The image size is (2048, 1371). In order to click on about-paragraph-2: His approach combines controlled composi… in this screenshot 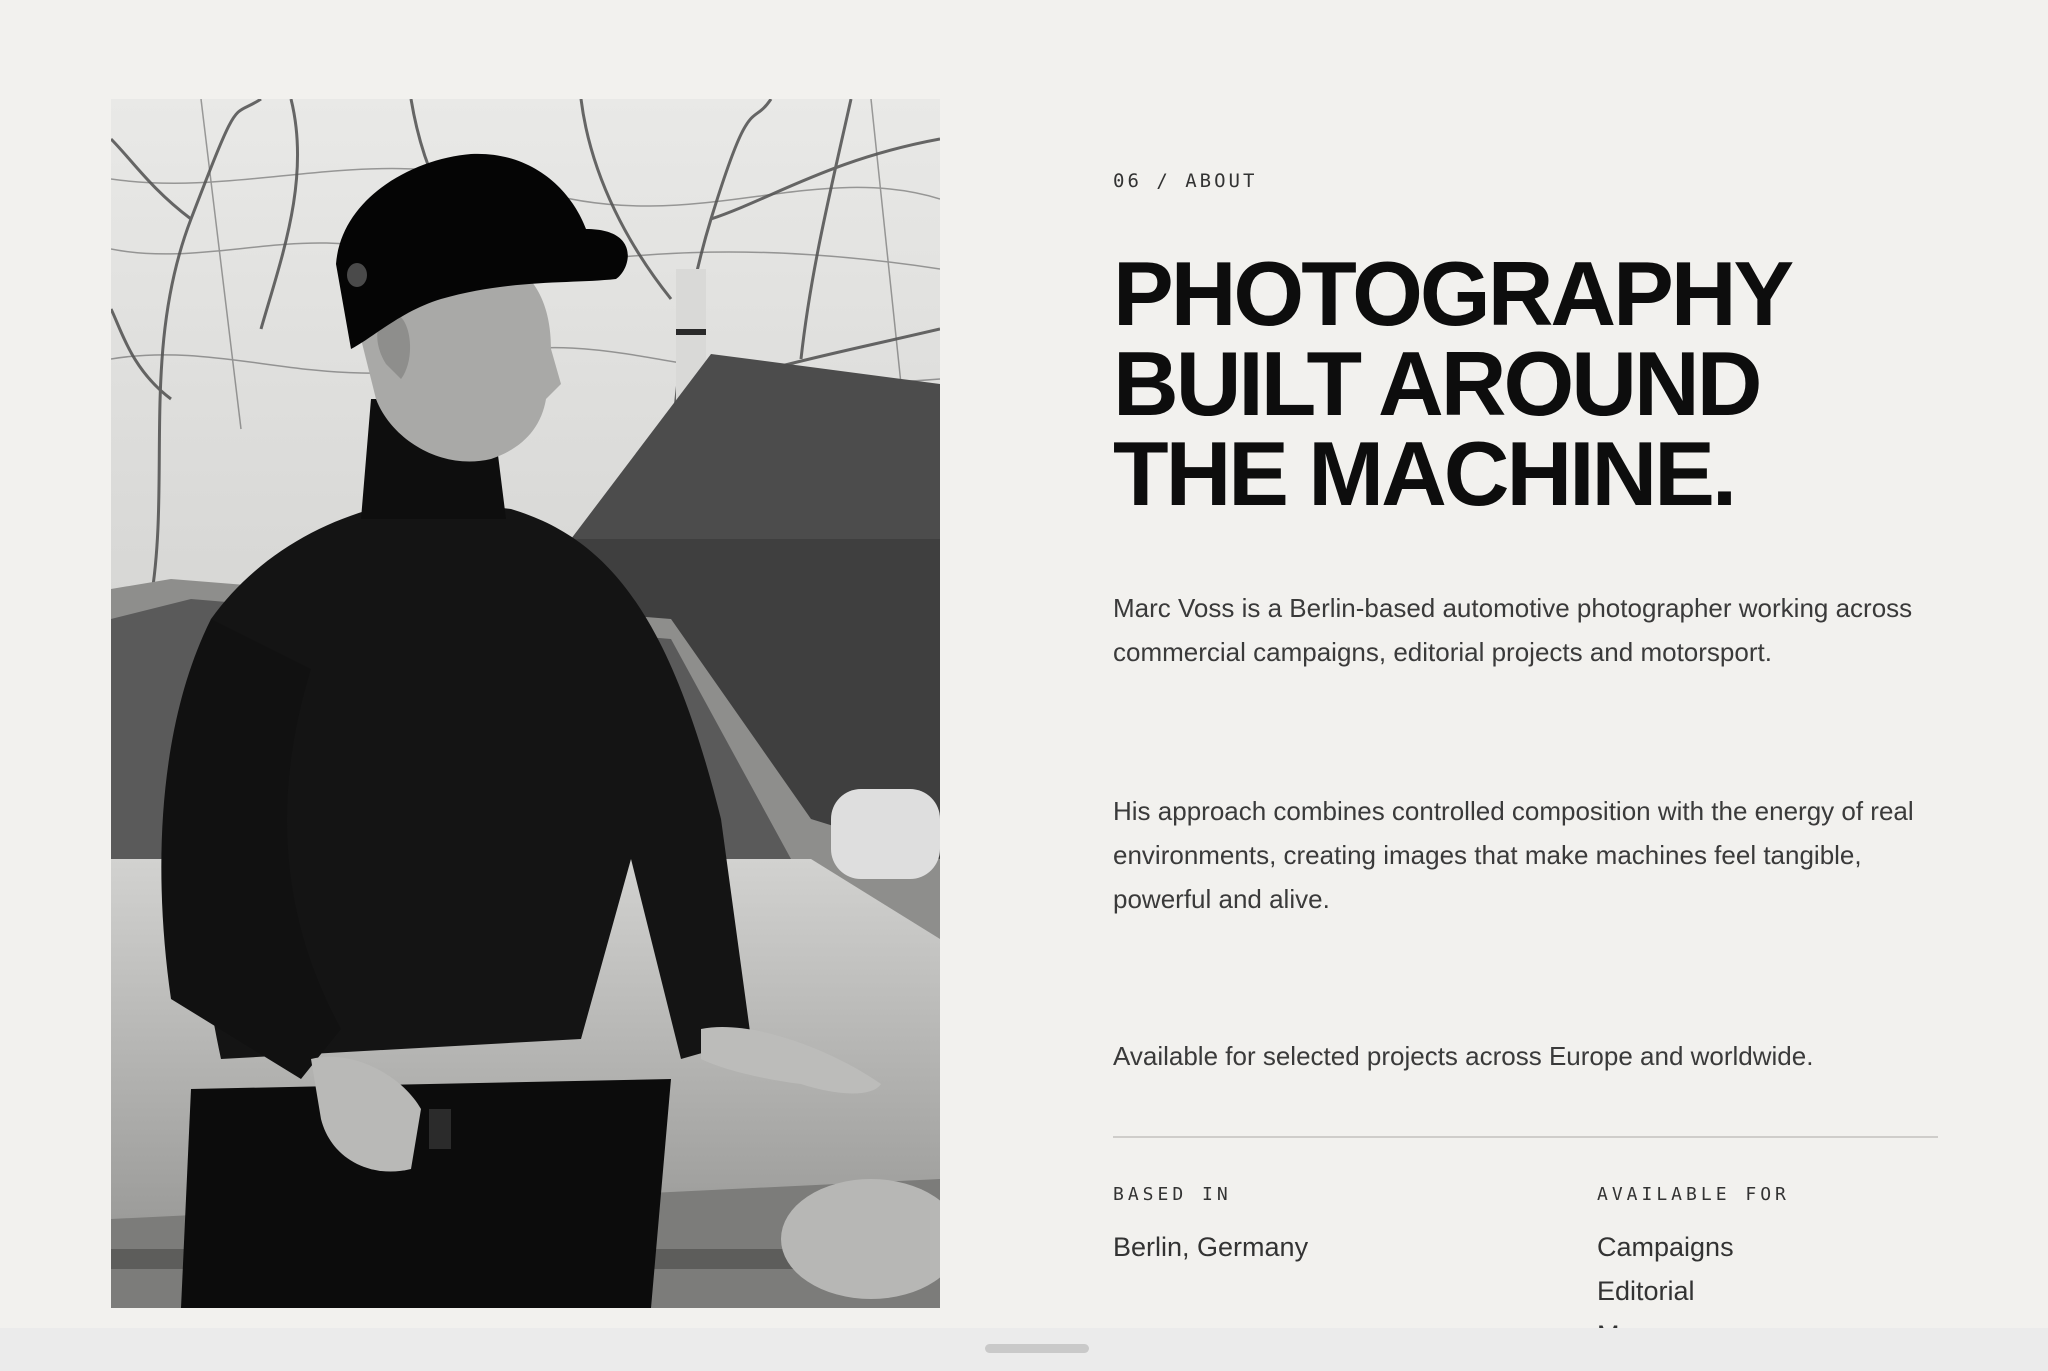, I will do `click(1513, 855)`.